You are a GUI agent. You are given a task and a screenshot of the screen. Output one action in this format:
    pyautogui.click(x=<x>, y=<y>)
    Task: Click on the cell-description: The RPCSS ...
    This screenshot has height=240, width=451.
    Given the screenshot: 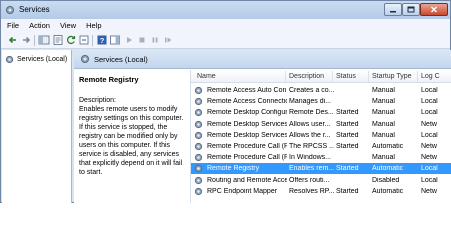 What is the action you would take?
    pyautogui.click(x=311, y=146)
    